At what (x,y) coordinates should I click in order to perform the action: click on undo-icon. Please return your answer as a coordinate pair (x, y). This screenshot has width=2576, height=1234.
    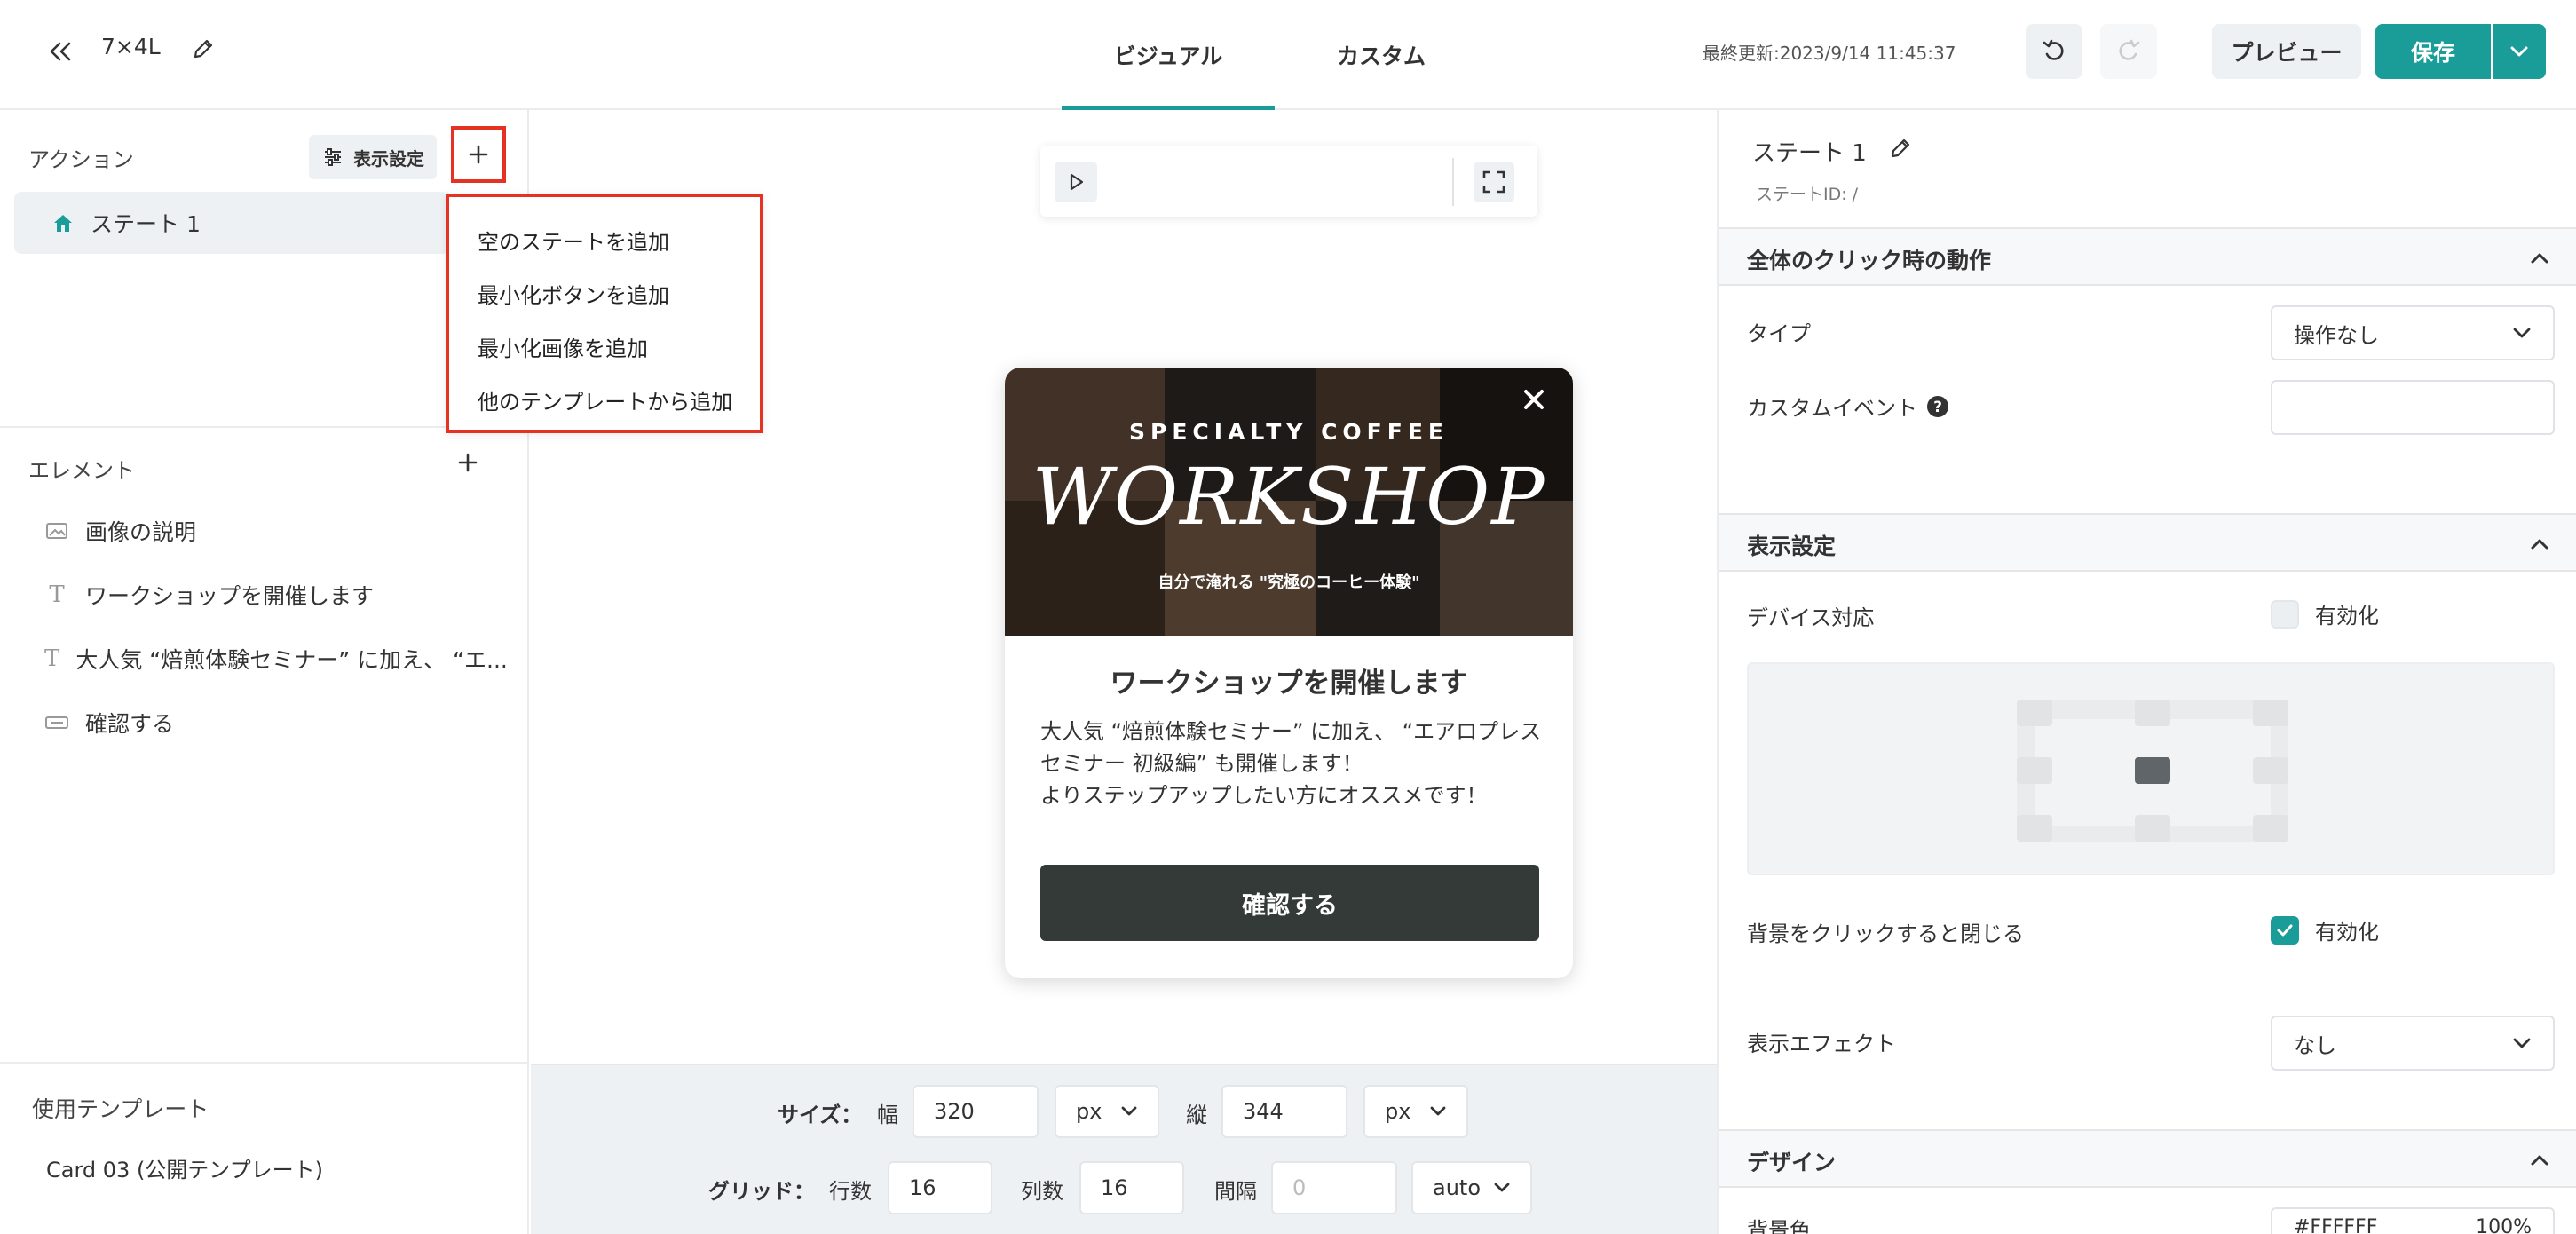
    Looking at the image, I should click on (2053, 49).